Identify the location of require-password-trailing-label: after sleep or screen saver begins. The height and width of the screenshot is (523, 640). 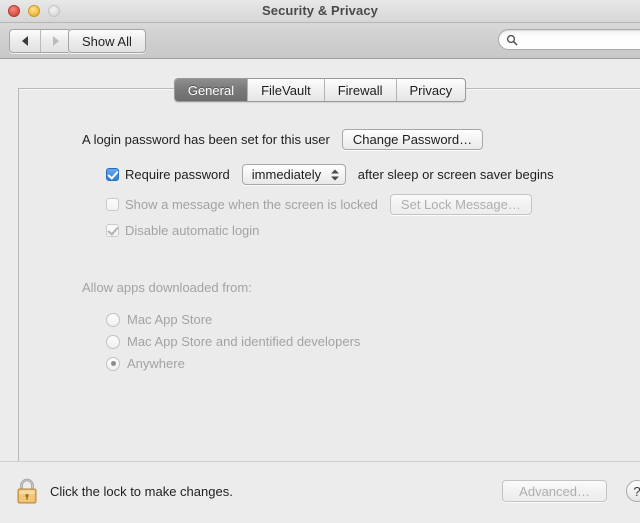
(455, 174).